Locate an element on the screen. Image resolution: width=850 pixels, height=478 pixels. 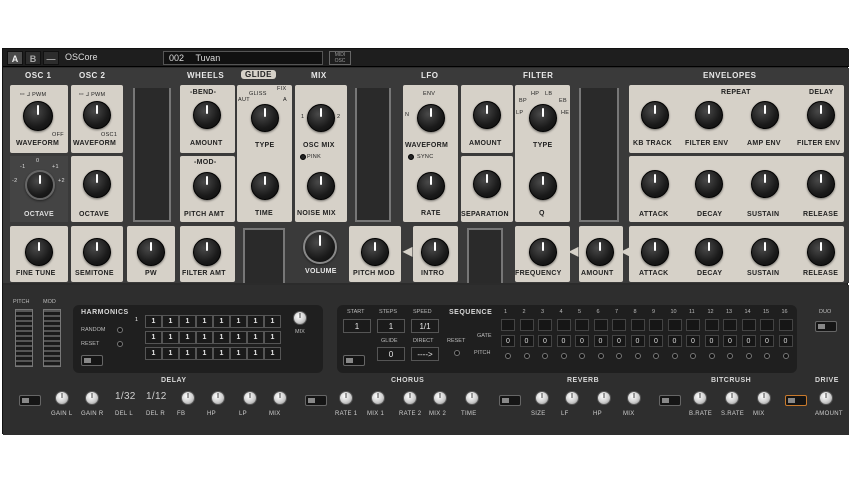
reverb-toggle is located at coordinates (510, 400).